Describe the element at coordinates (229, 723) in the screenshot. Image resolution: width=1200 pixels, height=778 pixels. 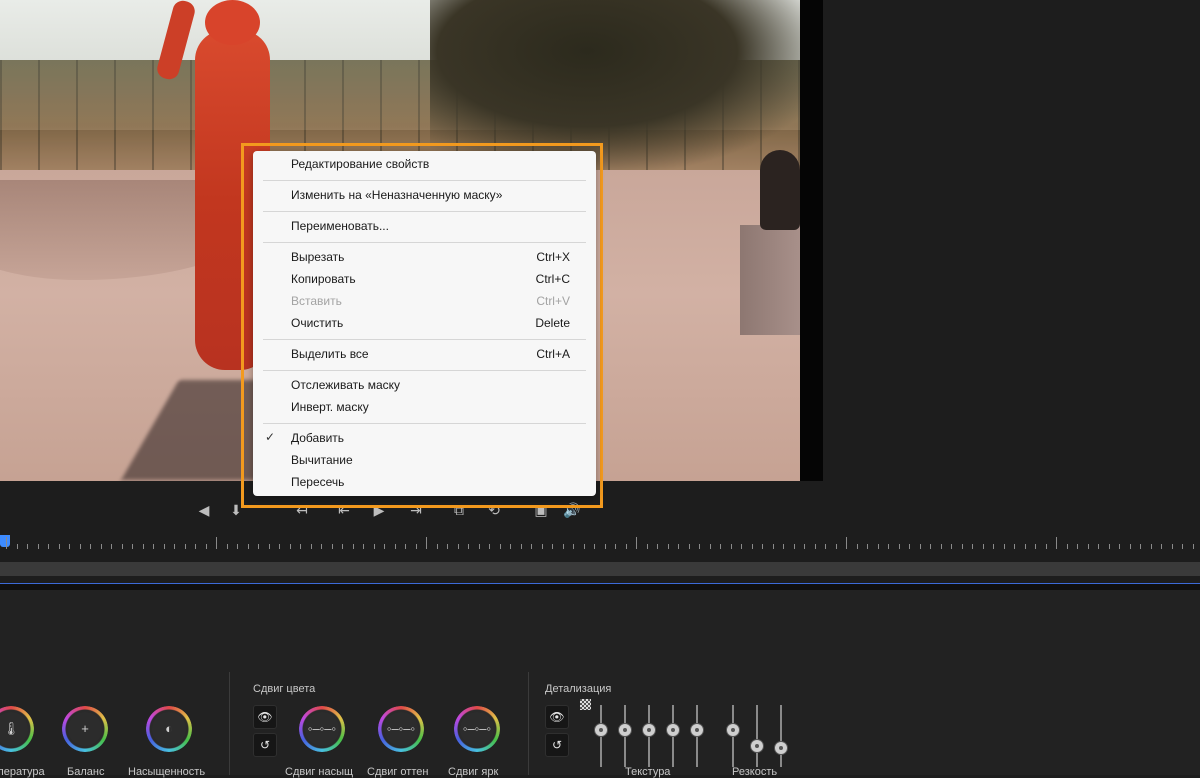
I see `panel-separator` at that location.